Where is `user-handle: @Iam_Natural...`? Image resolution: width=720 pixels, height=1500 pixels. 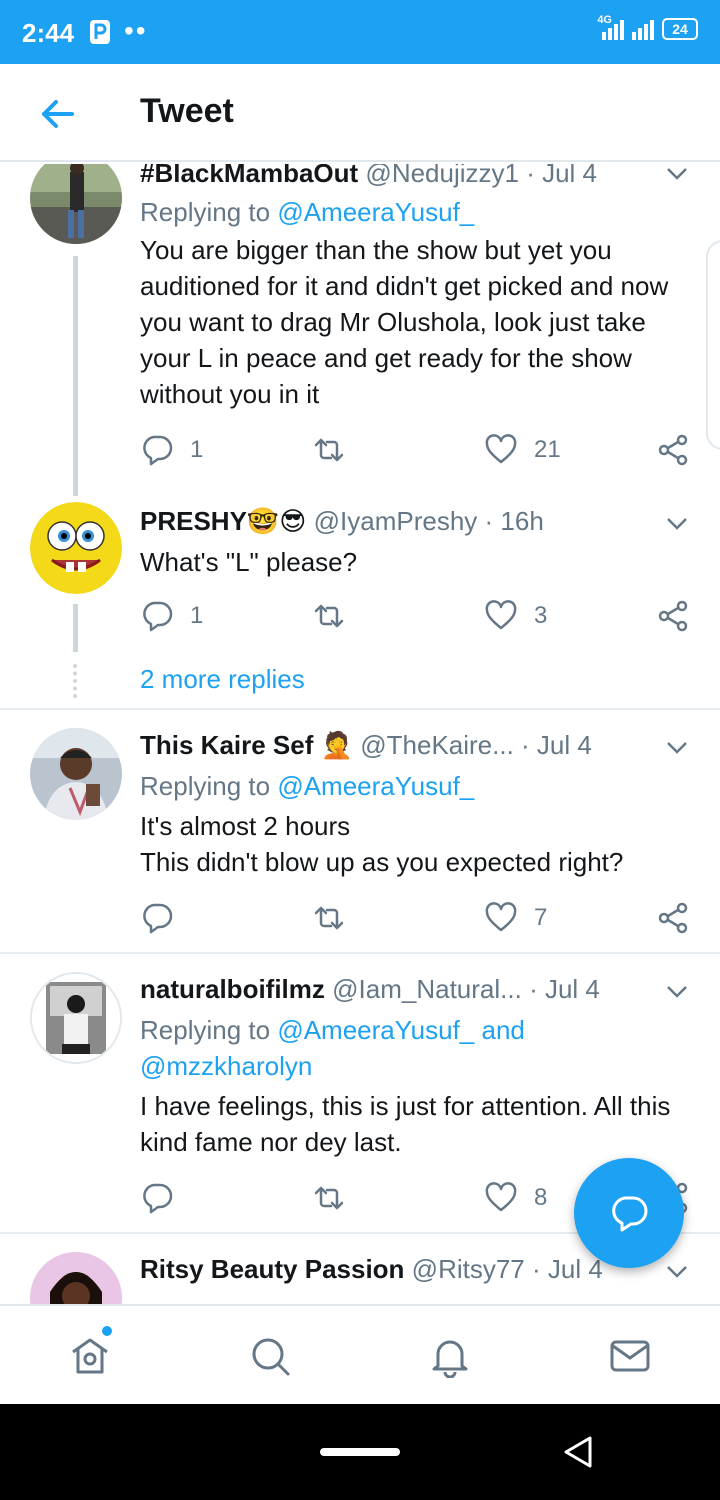 user-handle: @Iam_Natural... is located at coordinates (427, 989).